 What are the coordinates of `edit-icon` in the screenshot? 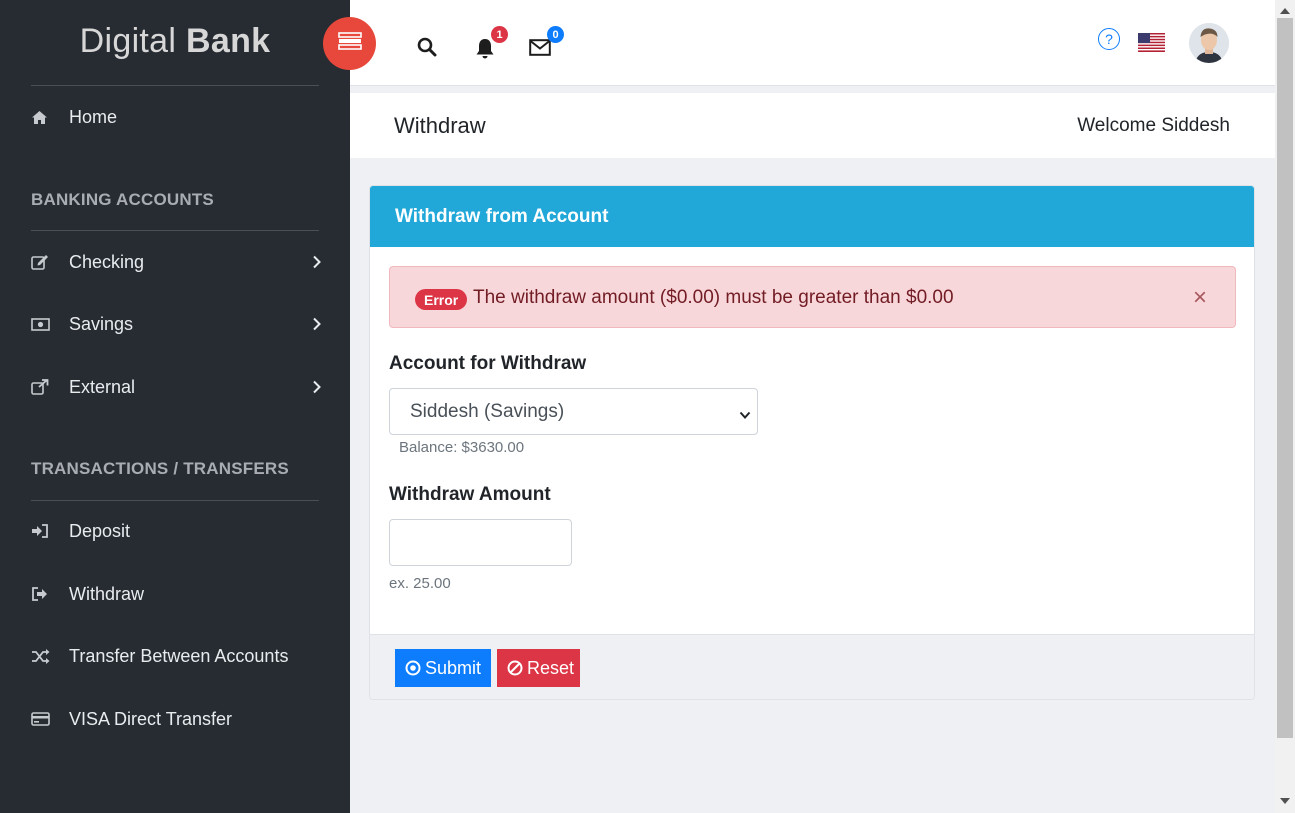 It's located at (50, 262).